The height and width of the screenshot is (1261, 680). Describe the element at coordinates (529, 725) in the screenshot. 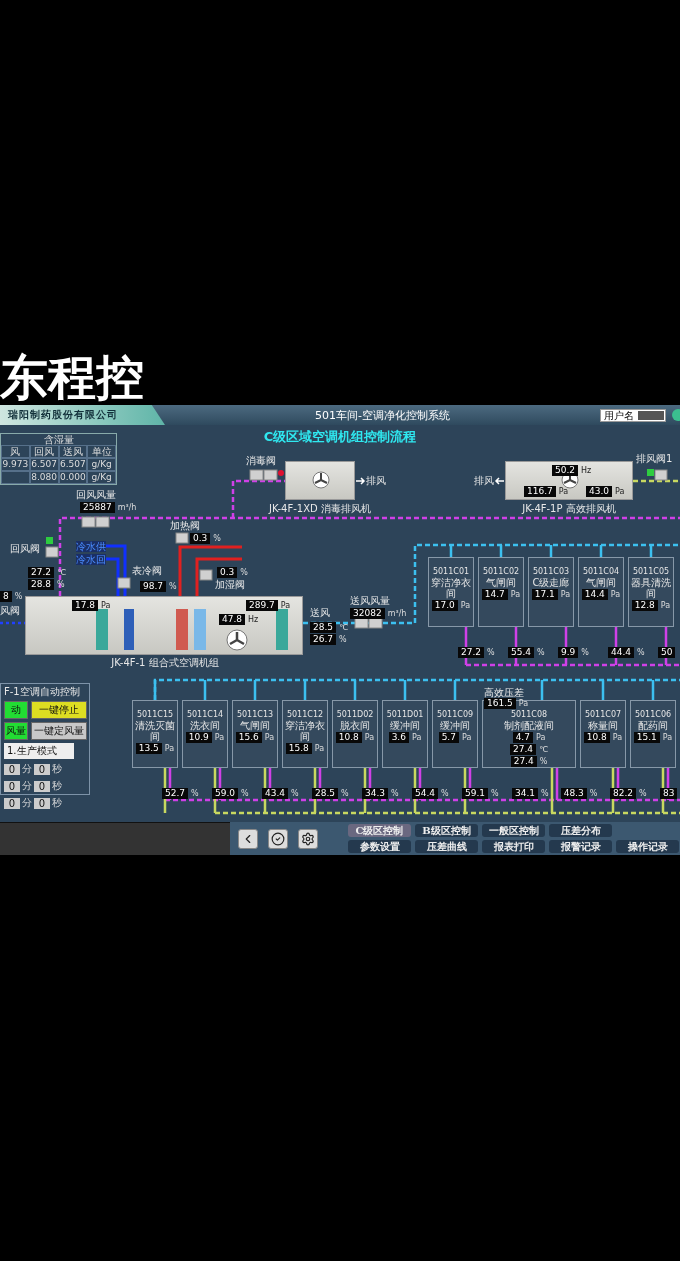

I see `room-name: 制剂配液间` at that location.